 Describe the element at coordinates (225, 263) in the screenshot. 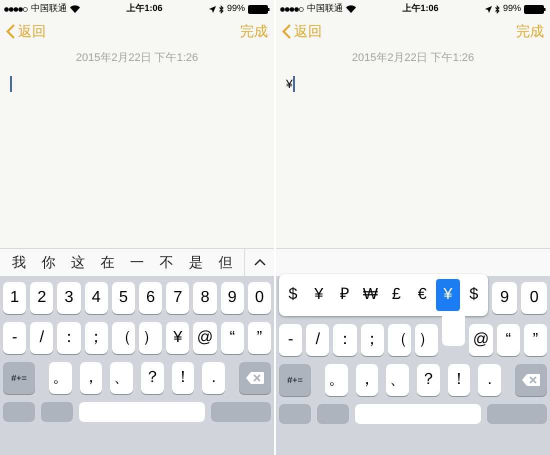

I see `candidate-word: 但` at that location.